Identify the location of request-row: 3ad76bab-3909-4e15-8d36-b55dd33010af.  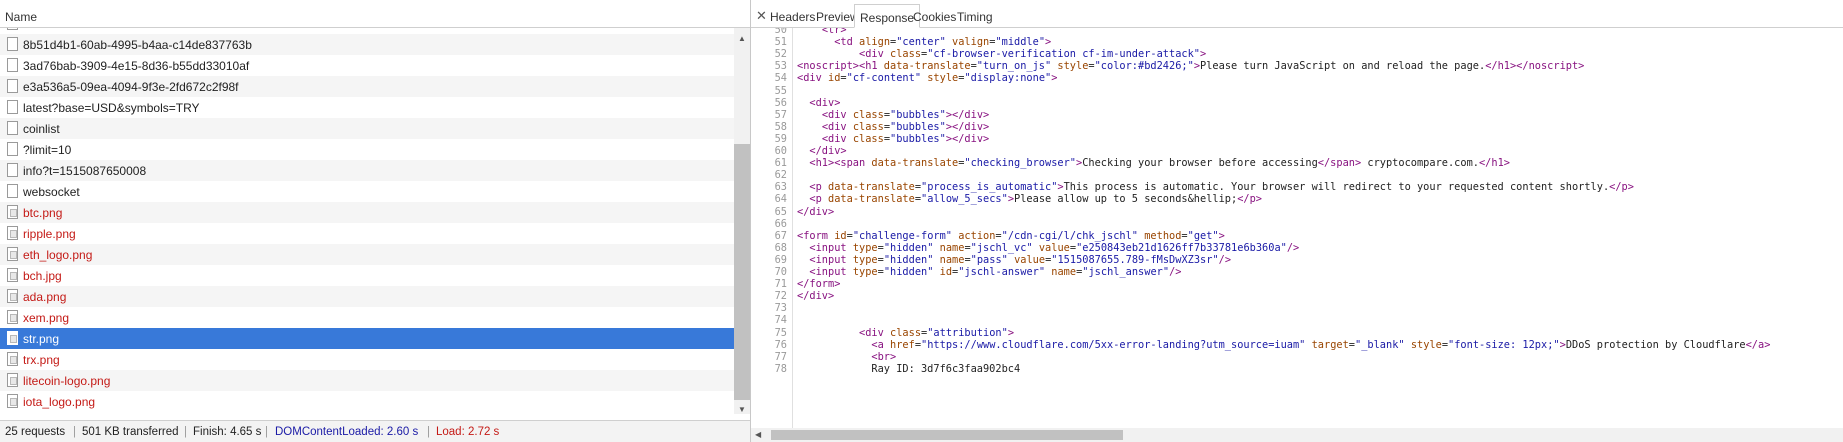
(367, 65).